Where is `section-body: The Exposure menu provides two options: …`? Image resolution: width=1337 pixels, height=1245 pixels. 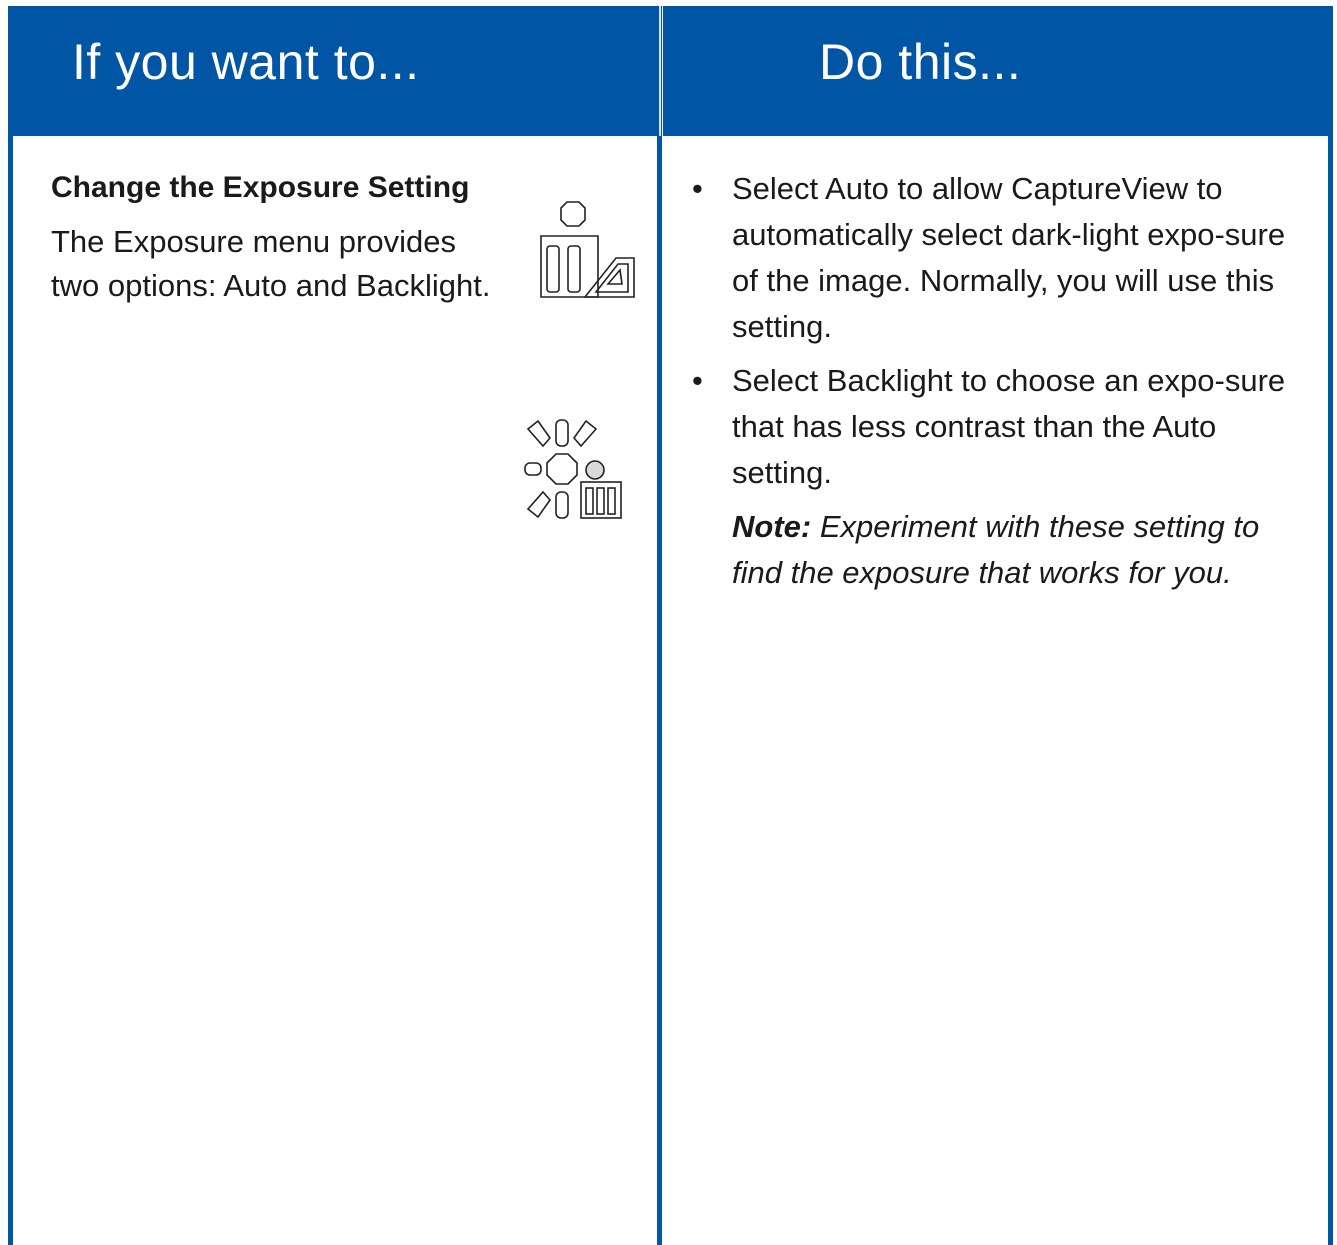
section-body: The Exposure menu provides two options: … is located at coordinates (271, 263).